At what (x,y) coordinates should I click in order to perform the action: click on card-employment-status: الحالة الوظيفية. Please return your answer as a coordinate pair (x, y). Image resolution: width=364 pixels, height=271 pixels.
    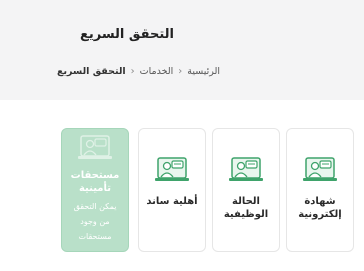
    Looking at the image, I should click on (246, 190).